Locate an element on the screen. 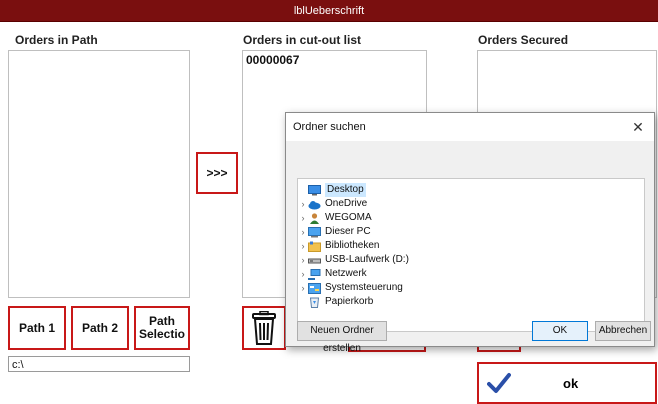  usb-drive-icon is located at coordinates (314, 260).